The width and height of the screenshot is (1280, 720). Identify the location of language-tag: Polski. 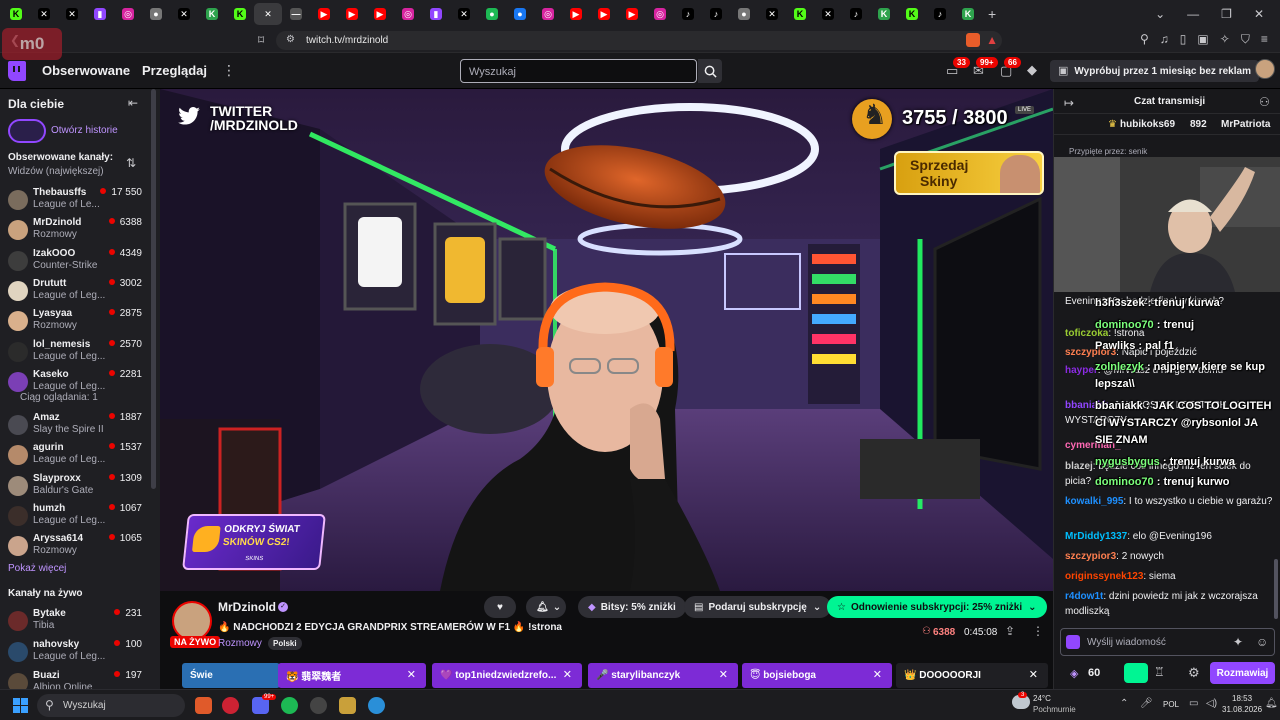
(285, 643).